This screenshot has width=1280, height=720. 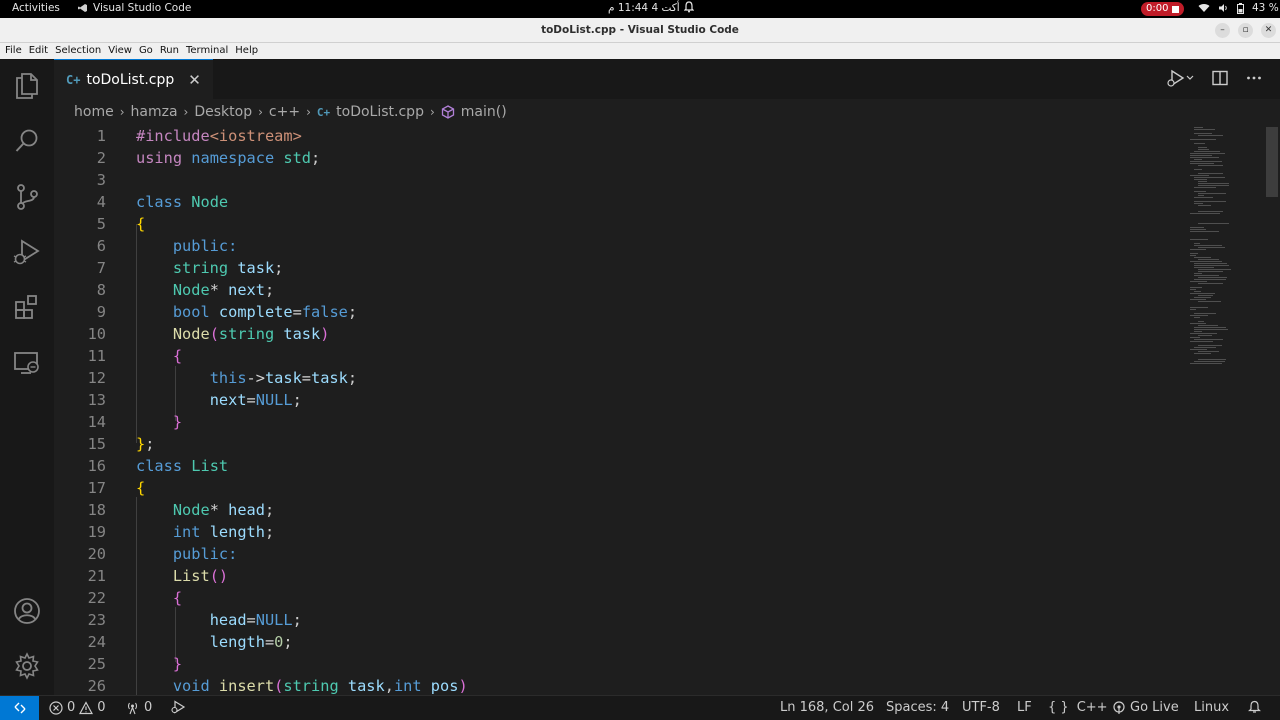 What do you see at coordinates (96, 554) in the screenshot?
I see `line-number: 20` at bounding box center [96, 554].